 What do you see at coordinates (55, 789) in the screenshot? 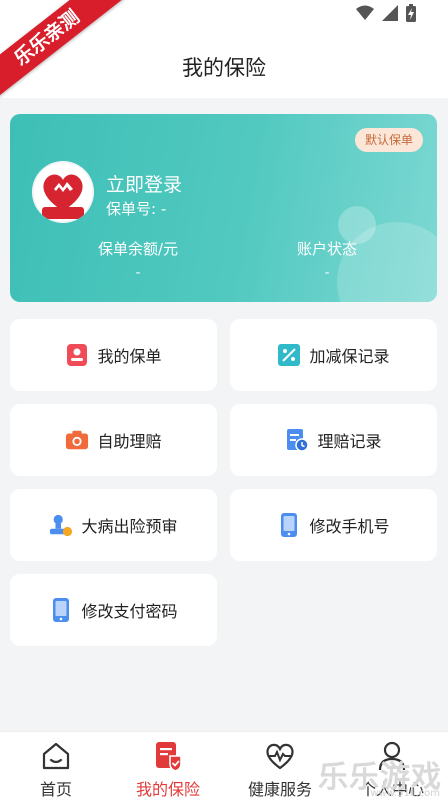
I see `tab-label: 首页` at bounding box center [55, 789].